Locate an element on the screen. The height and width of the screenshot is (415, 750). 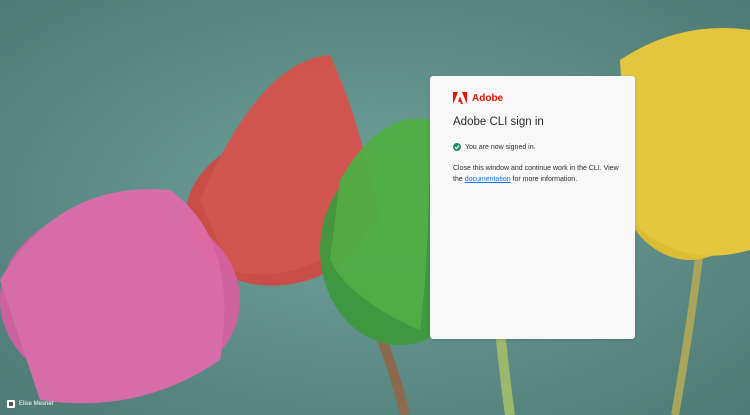
photo-credit-name: Elise Mesner is located at coordinates (36, 404).